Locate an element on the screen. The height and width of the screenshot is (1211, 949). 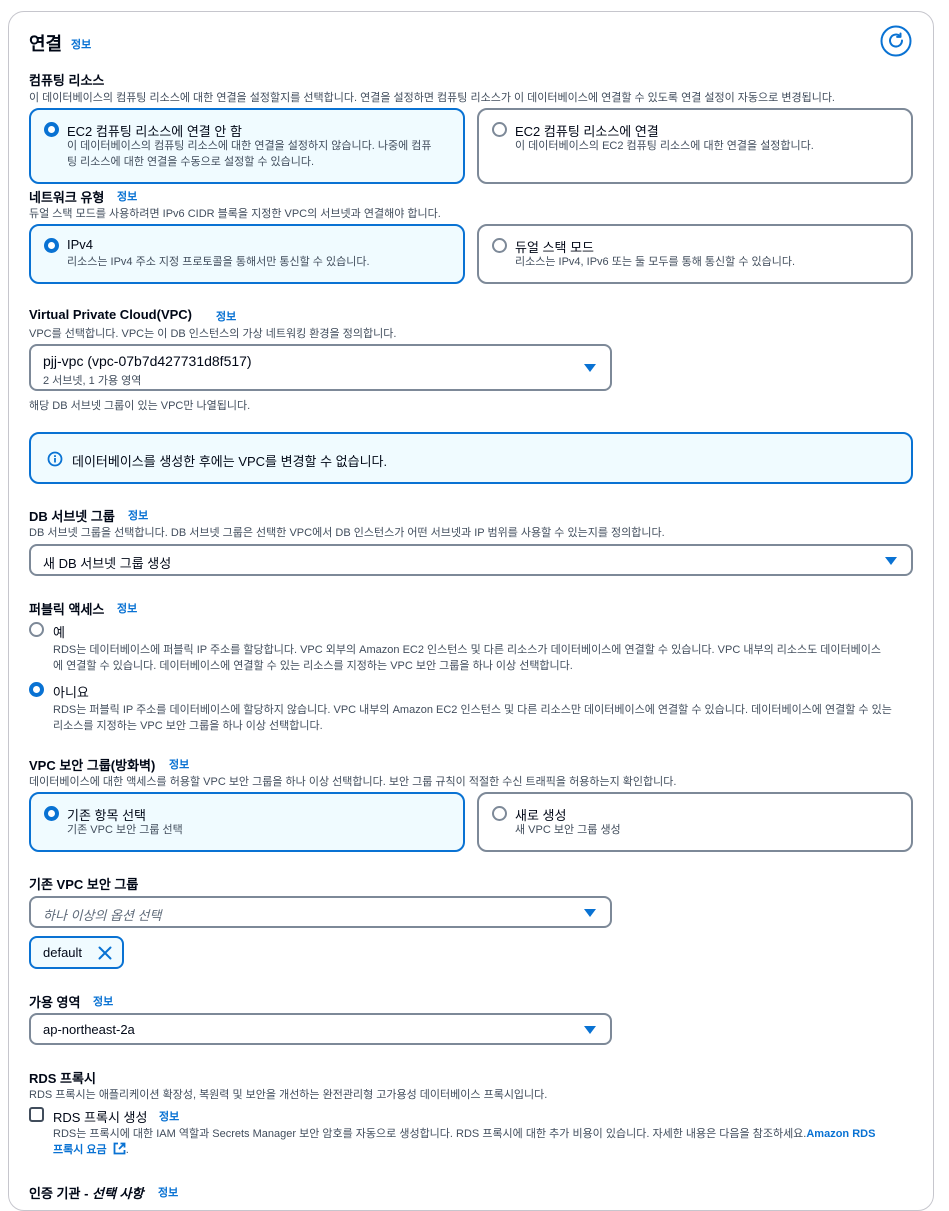
public-no-desc2: 리소스를 지정하는 VPC 보안 그룹을 하나 이상 선택합니다. is located at coordinates (188, 726).